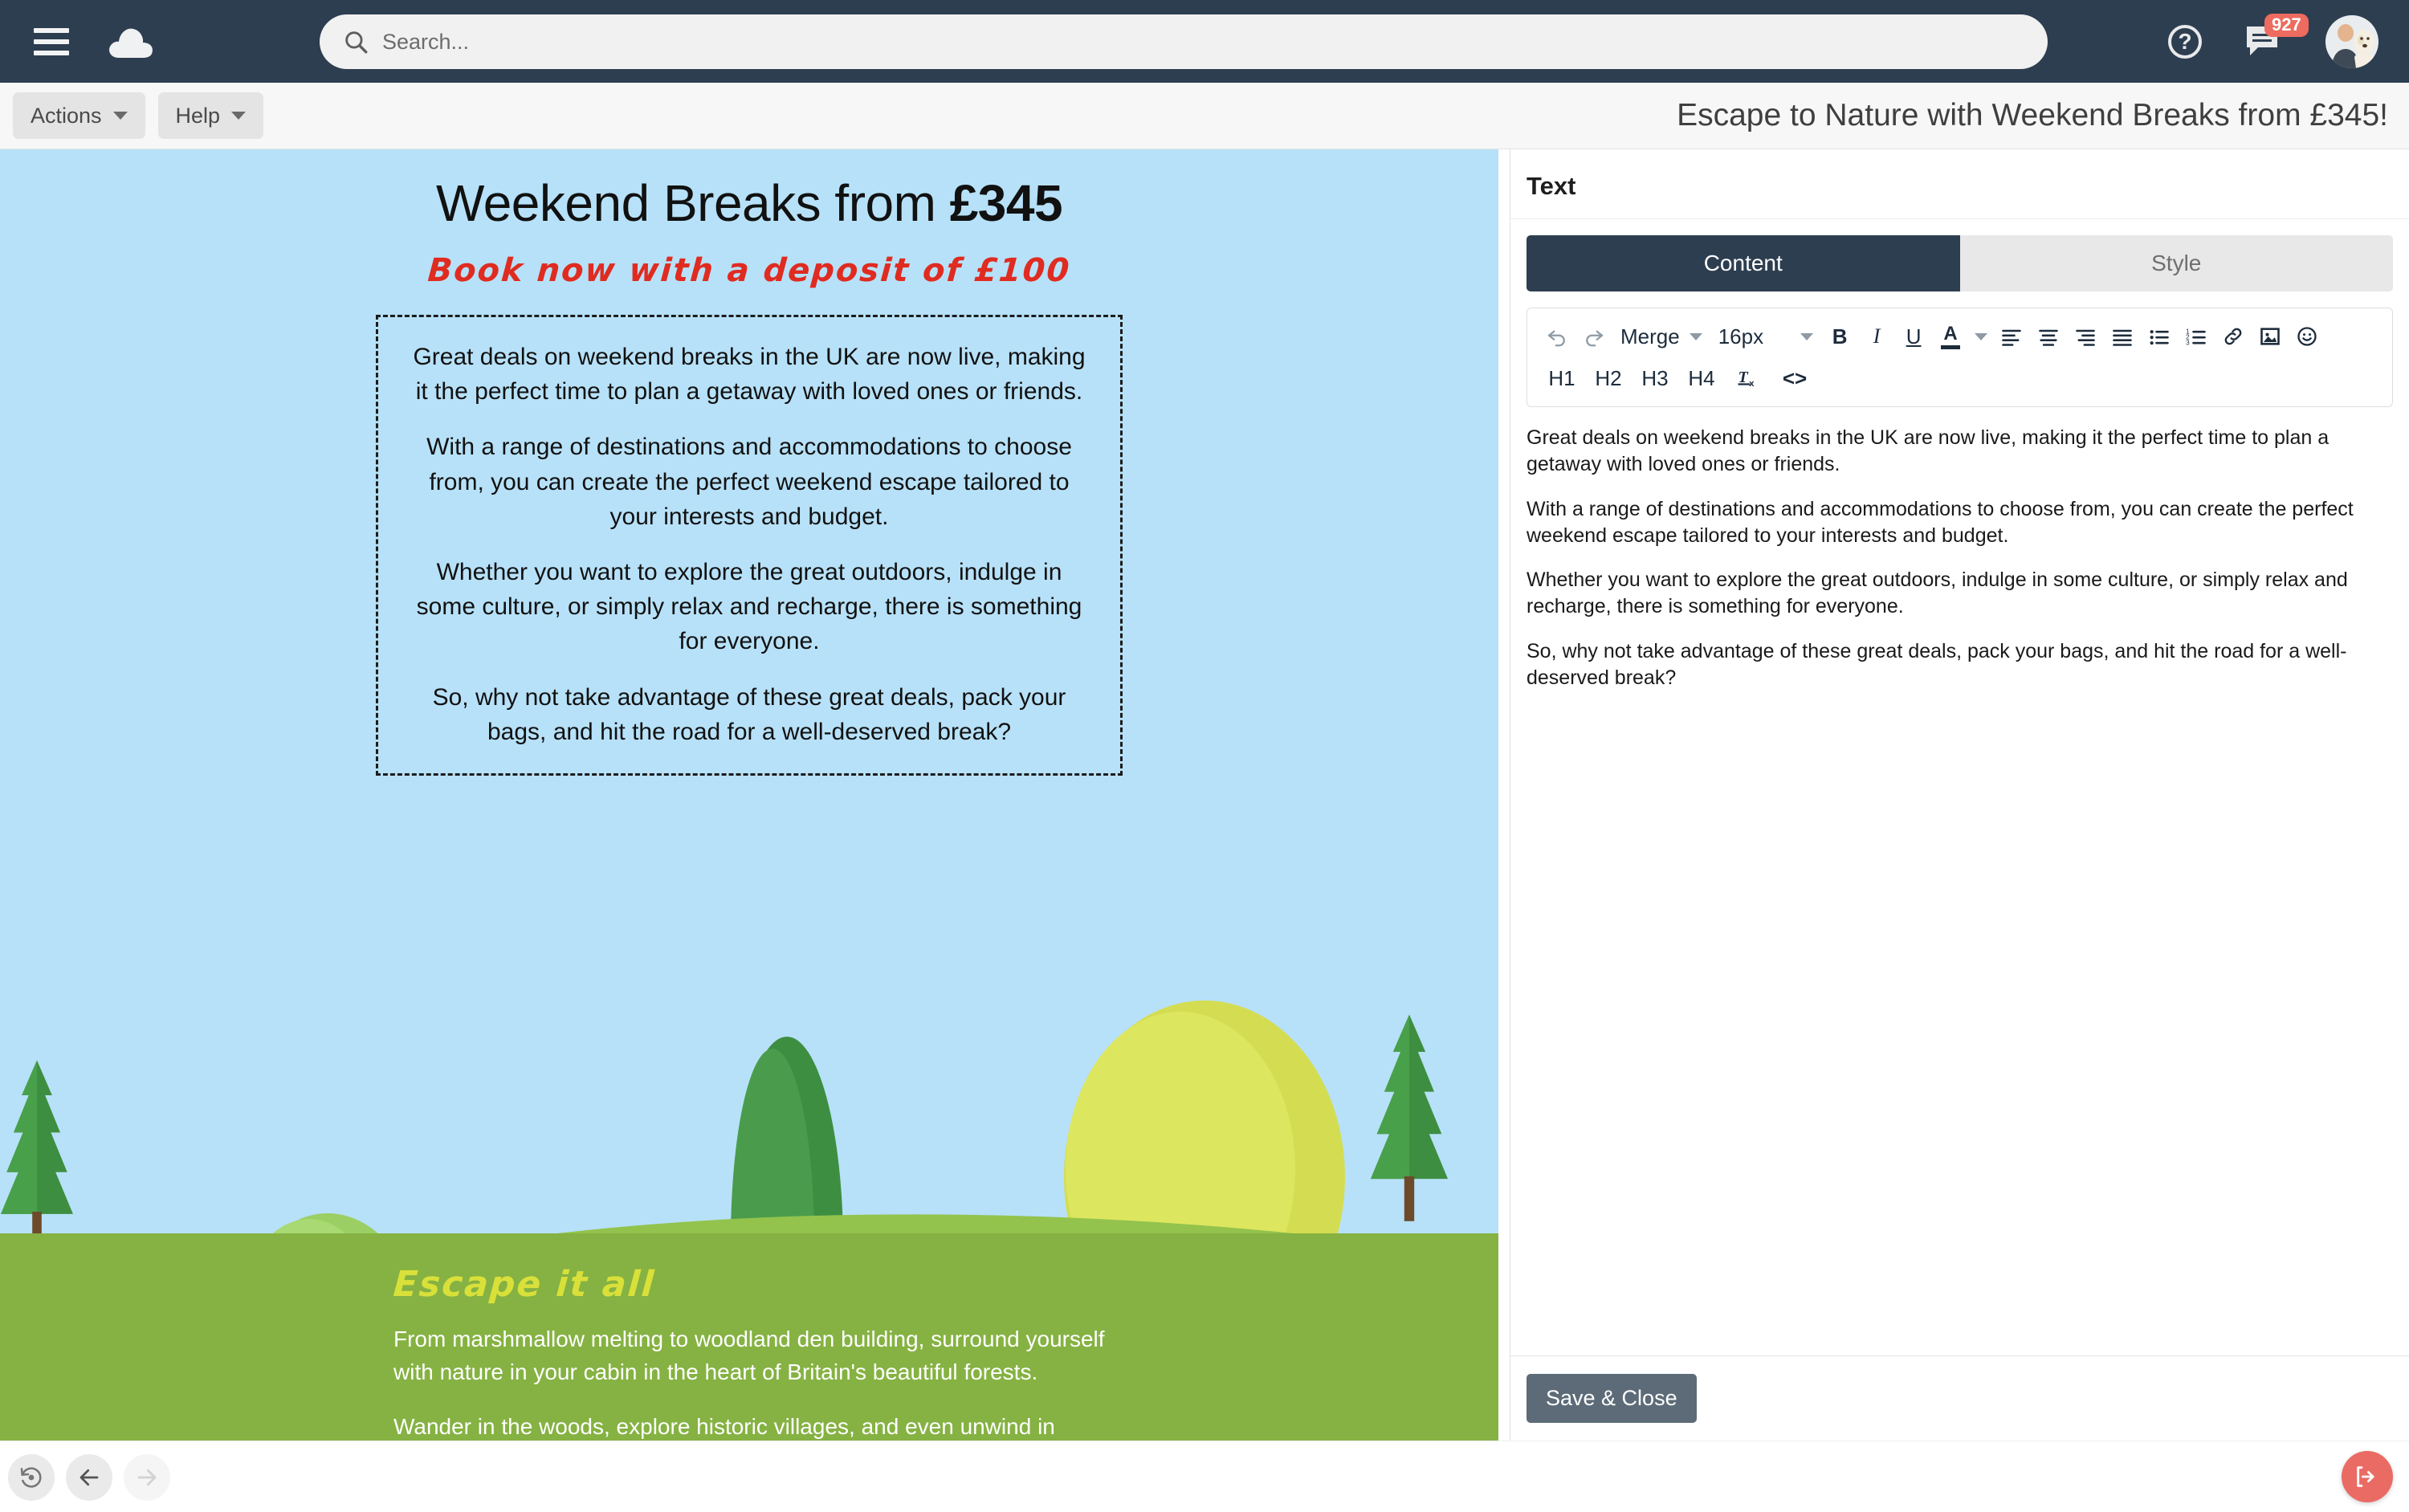 The width and height of the screenshot is (2409, 1512). What do you see at coordinates (51, 41) in the screenshot?
I see `hamburger-icon` at bounding box center [51, 41].